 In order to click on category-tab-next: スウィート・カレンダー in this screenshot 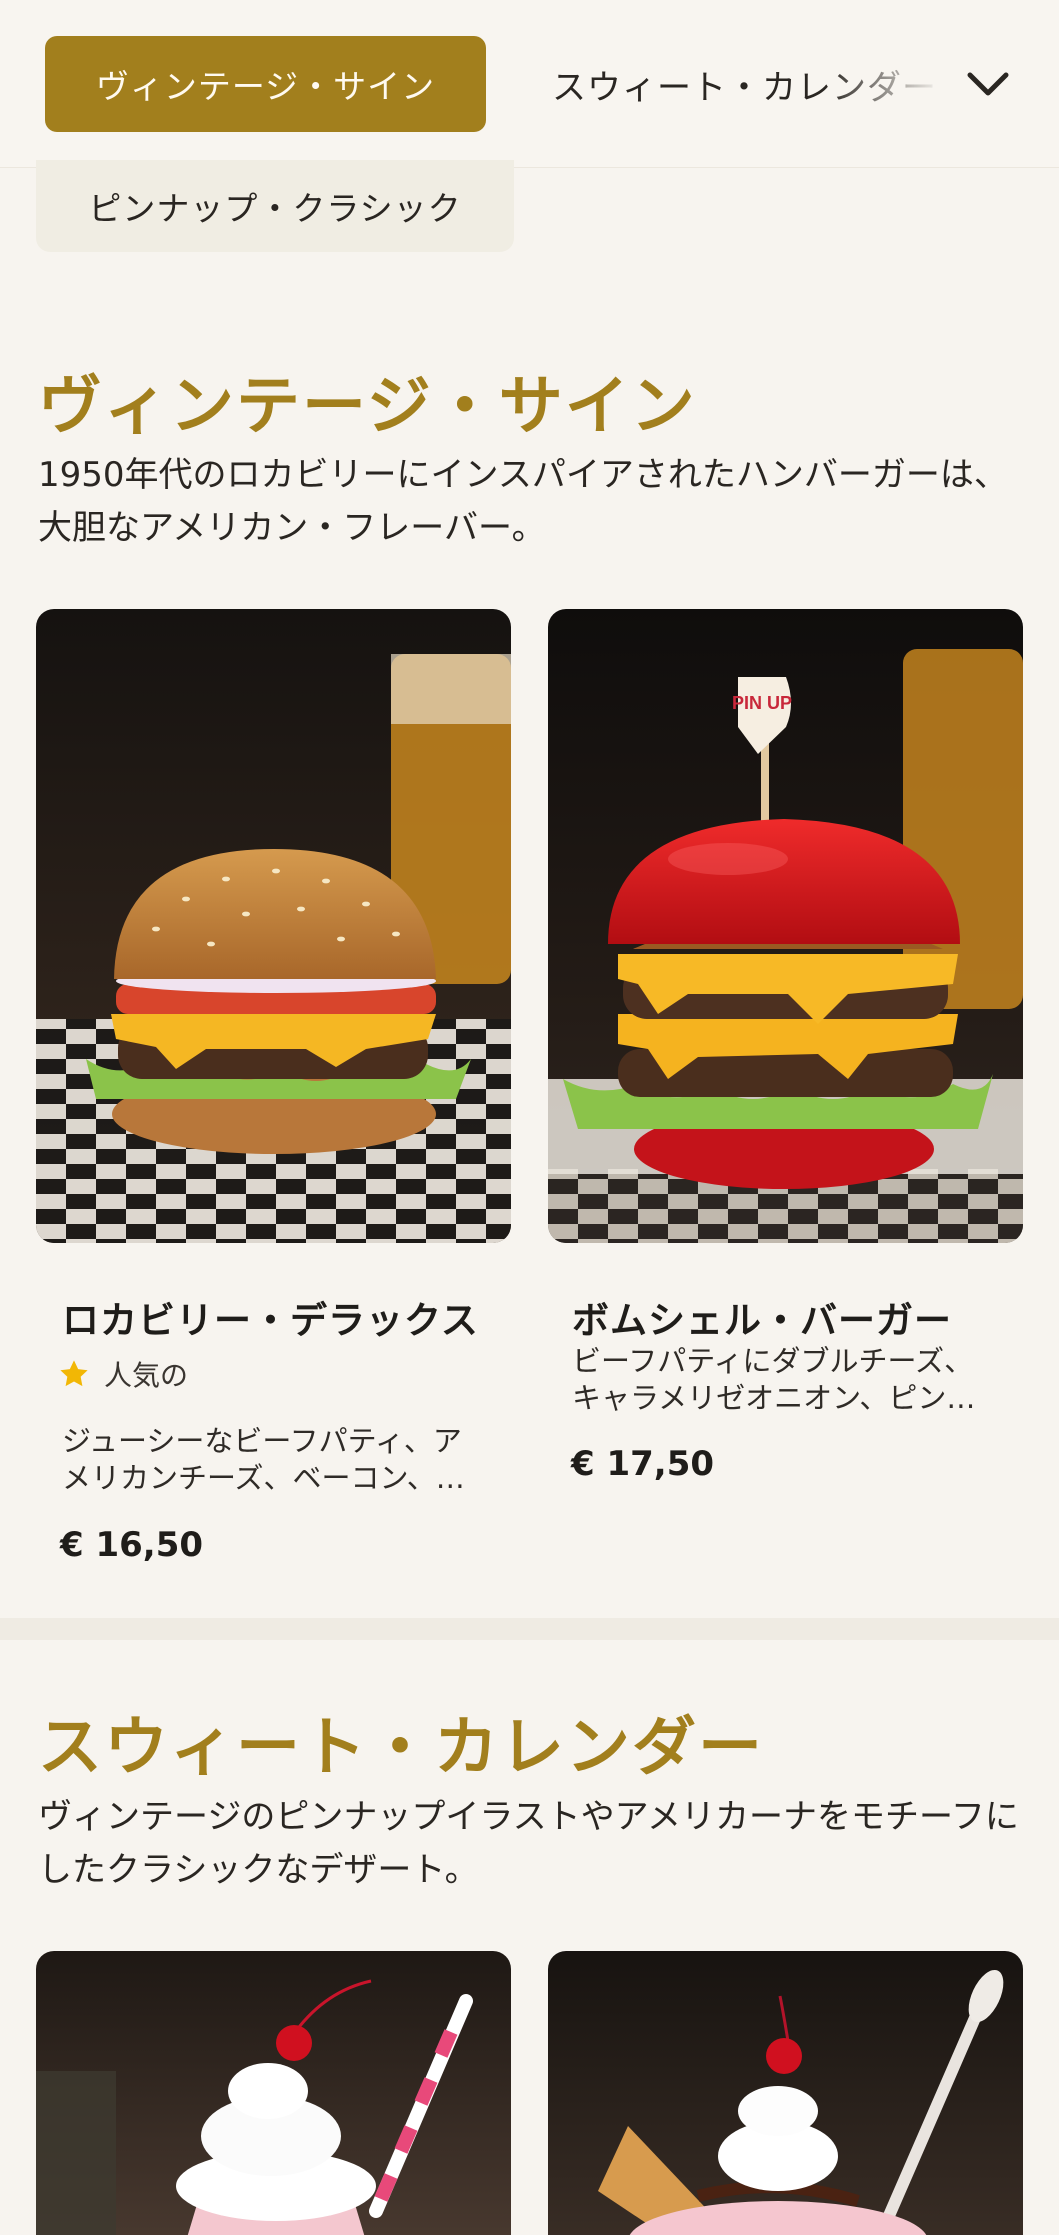, I will do `click(747, 84)`.